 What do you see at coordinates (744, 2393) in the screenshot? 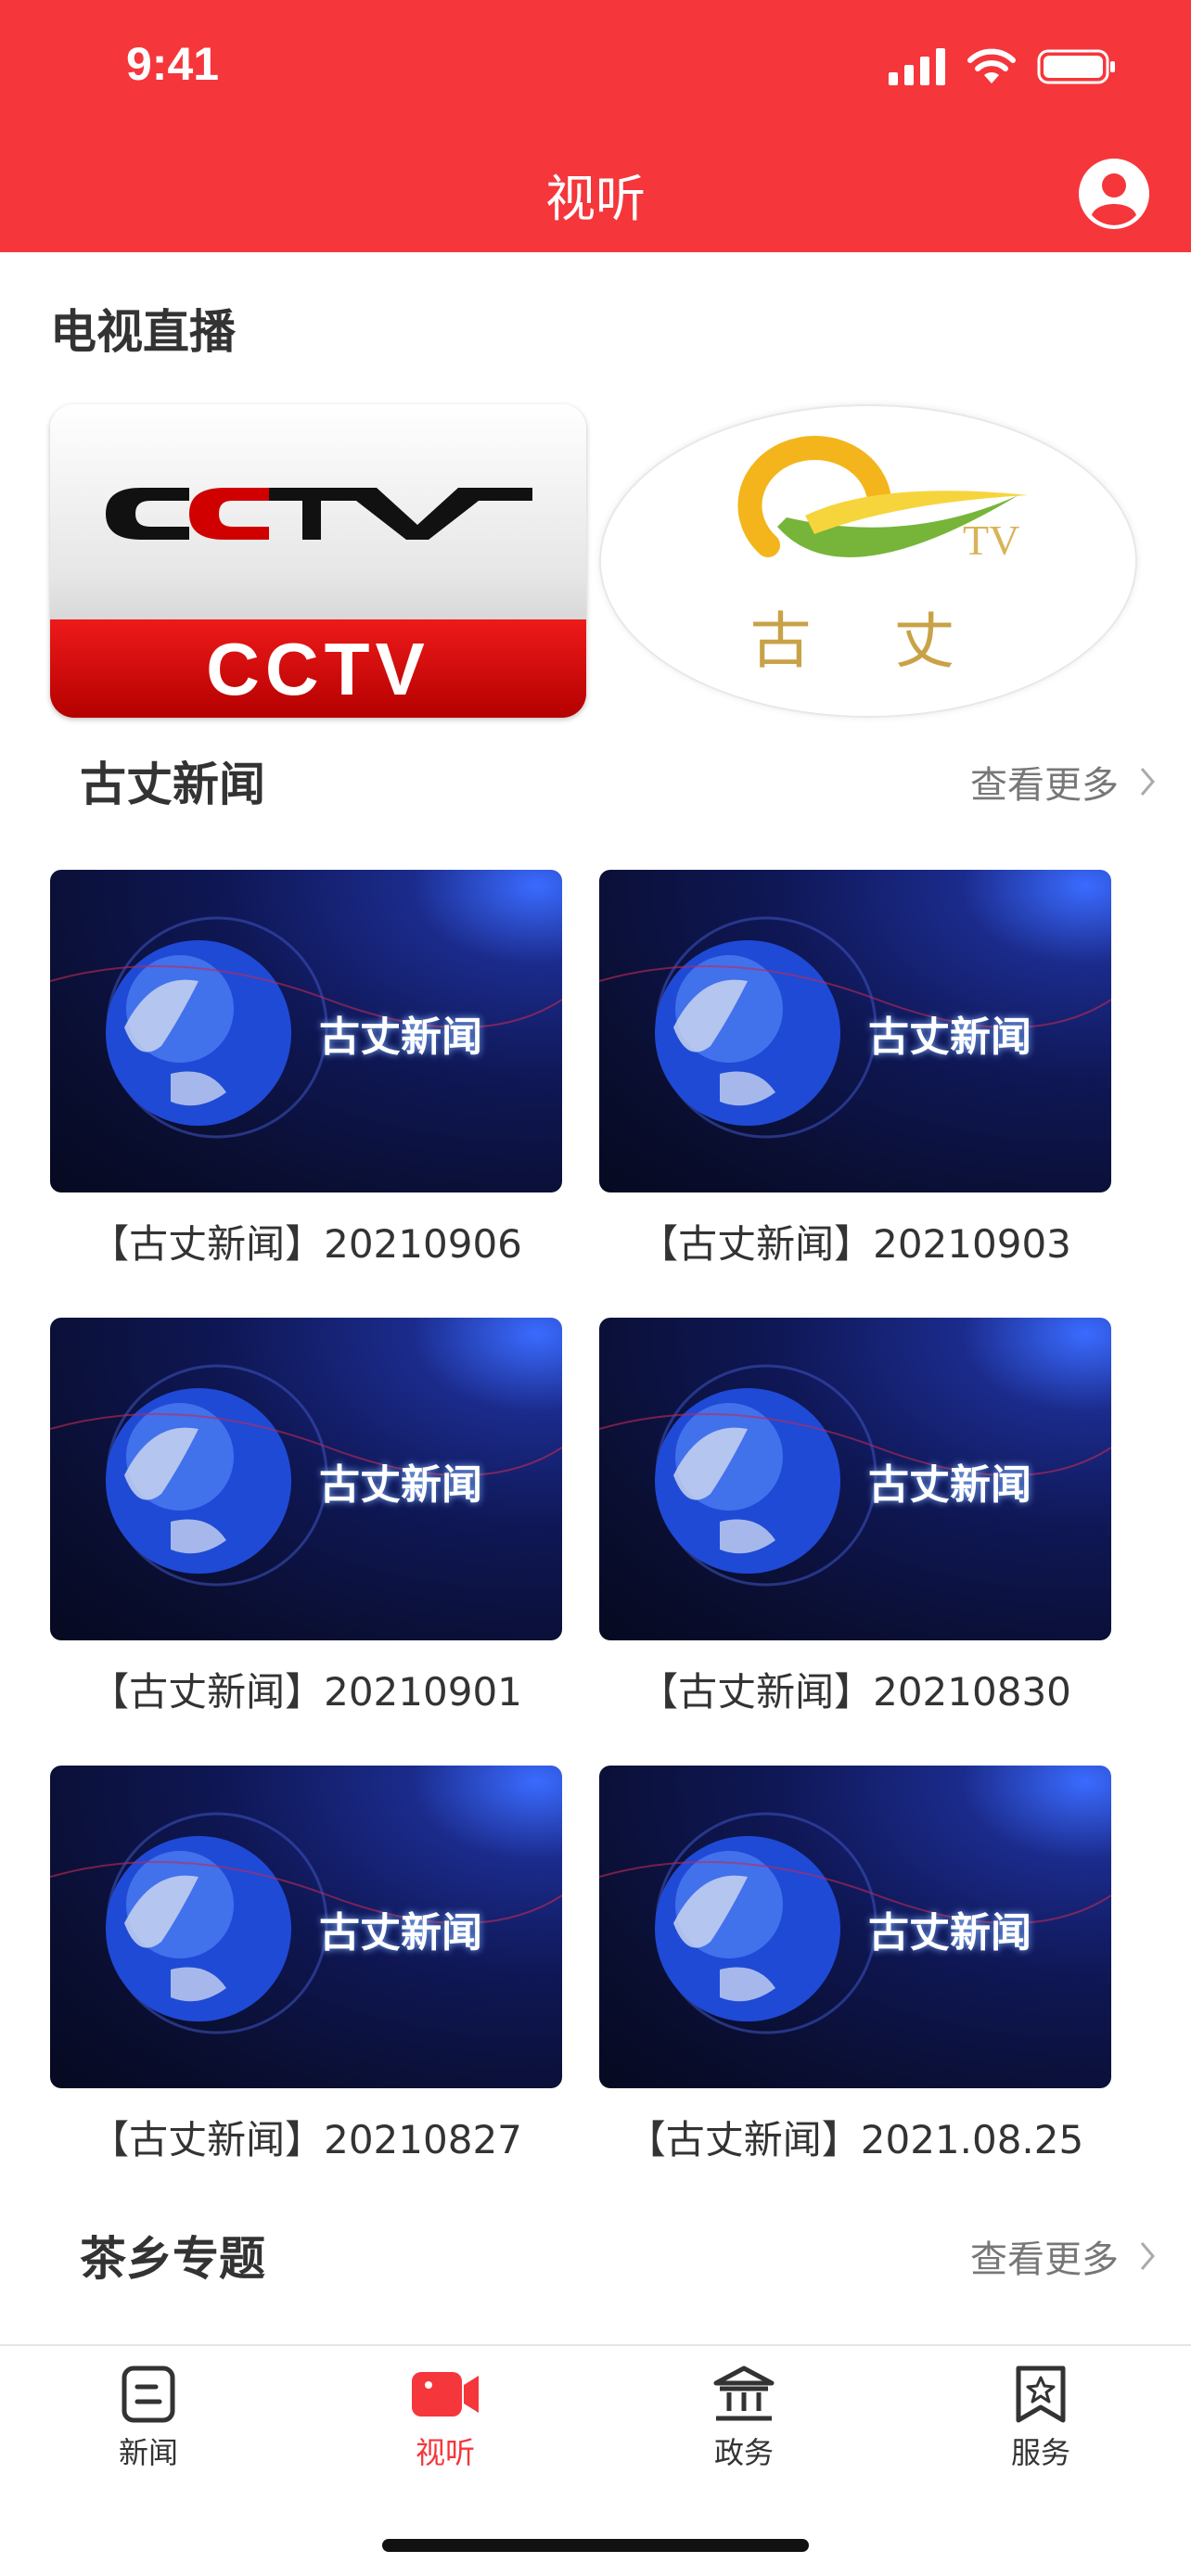
I see `government-icon` at bounding box center [744, 2393].